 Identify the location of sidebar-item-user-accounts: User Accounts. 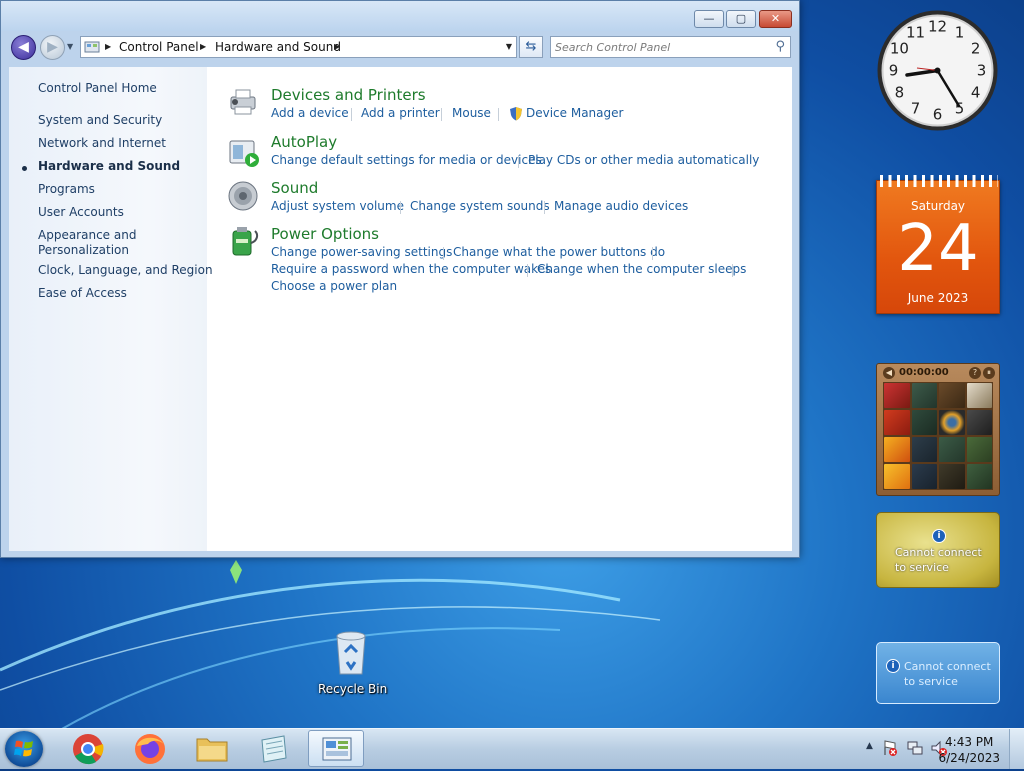
(81, 212).